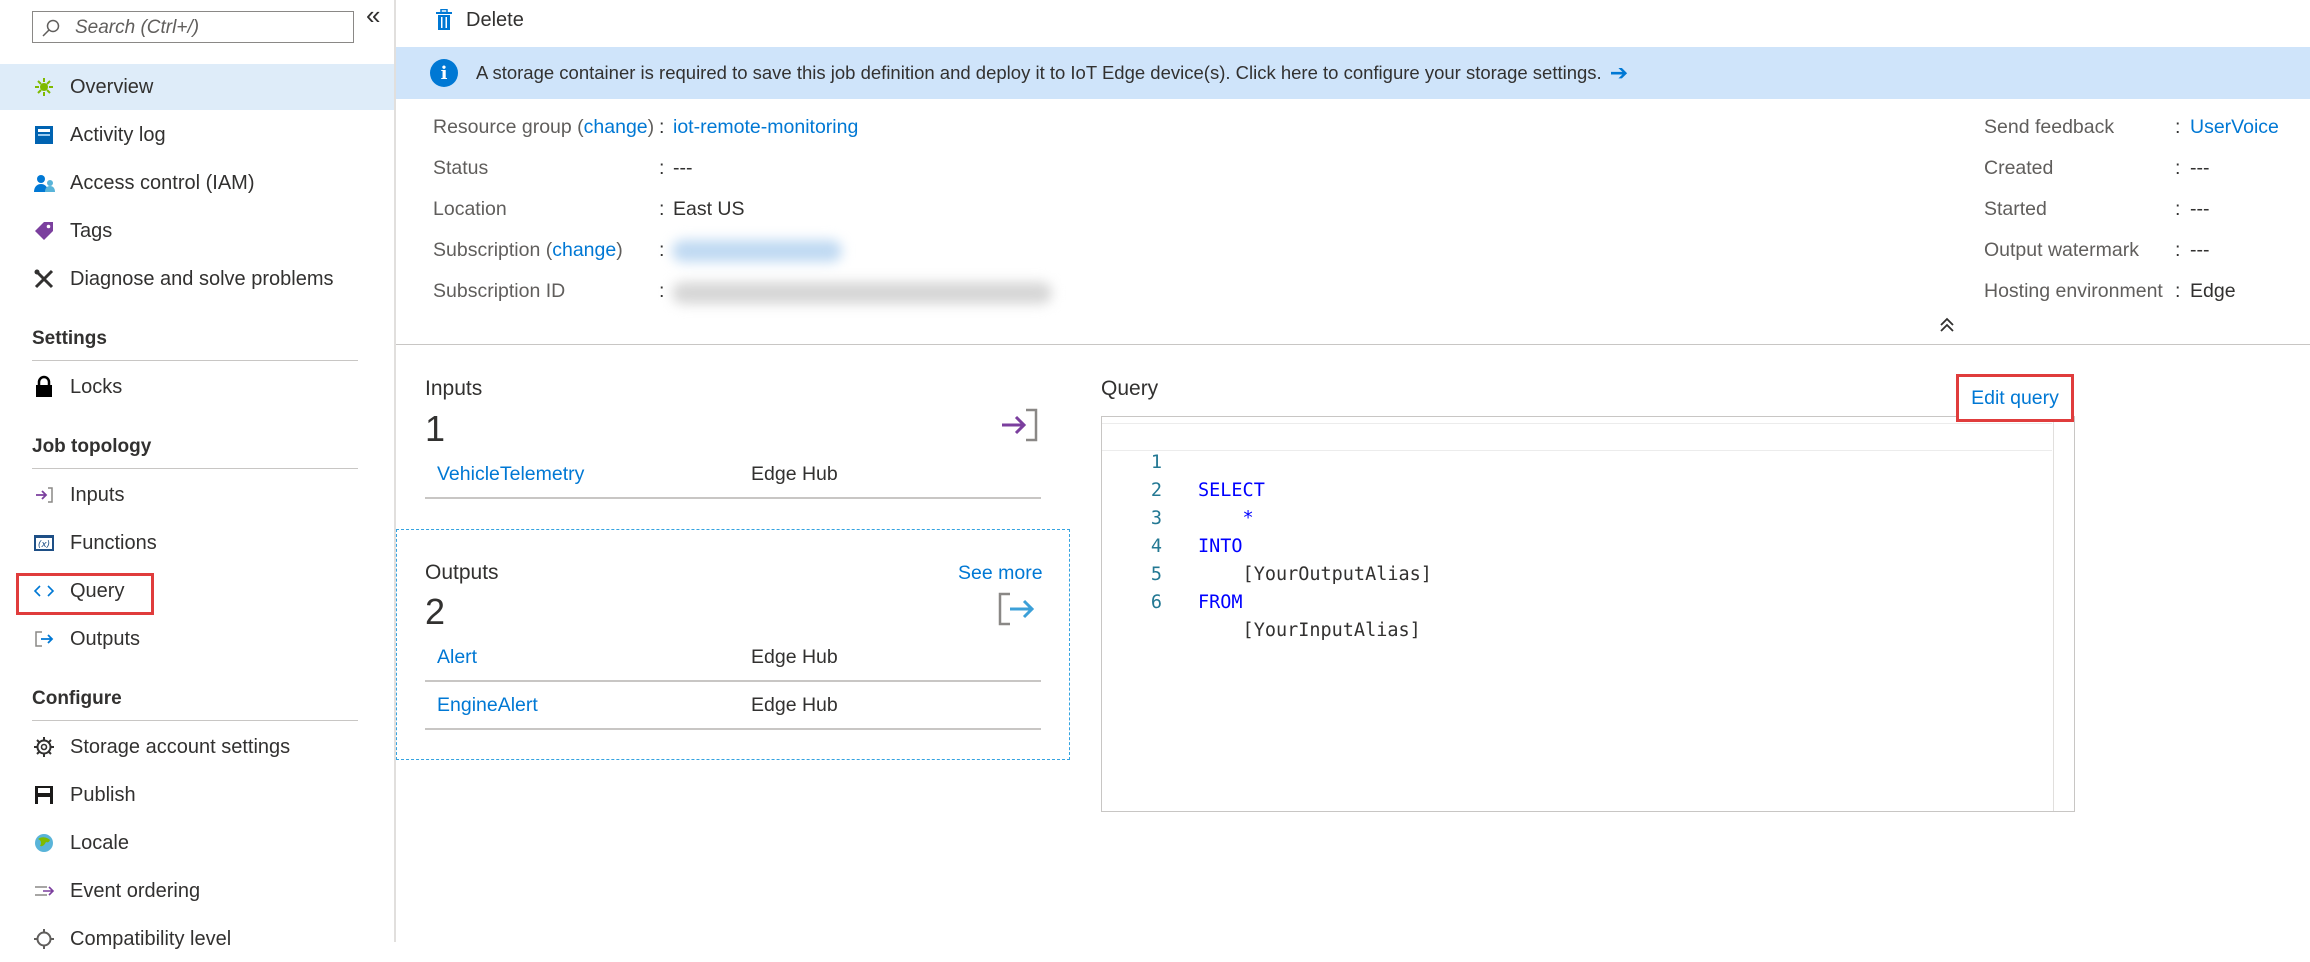 The image size is (2310, 962). I want to click on started-label: Started, so click(2015, 209).